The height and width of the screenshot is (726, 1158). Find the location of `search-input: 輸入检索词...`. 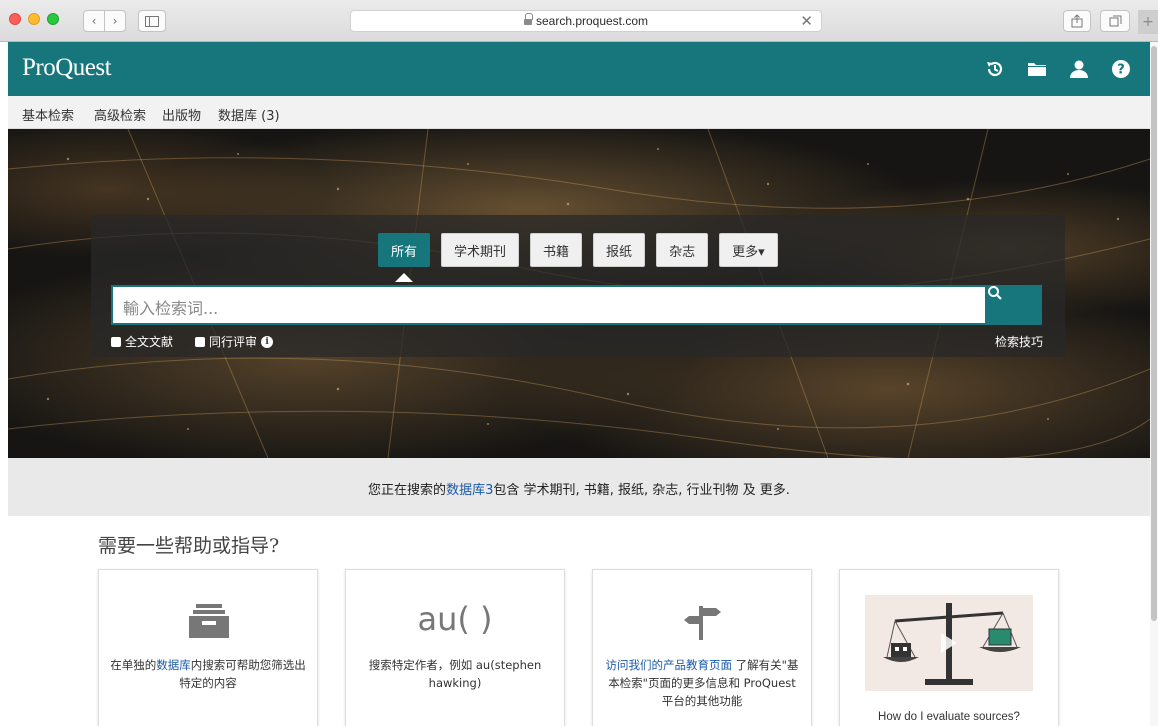

search-input: 輸入检索词... is located at coordinates (549, 305).